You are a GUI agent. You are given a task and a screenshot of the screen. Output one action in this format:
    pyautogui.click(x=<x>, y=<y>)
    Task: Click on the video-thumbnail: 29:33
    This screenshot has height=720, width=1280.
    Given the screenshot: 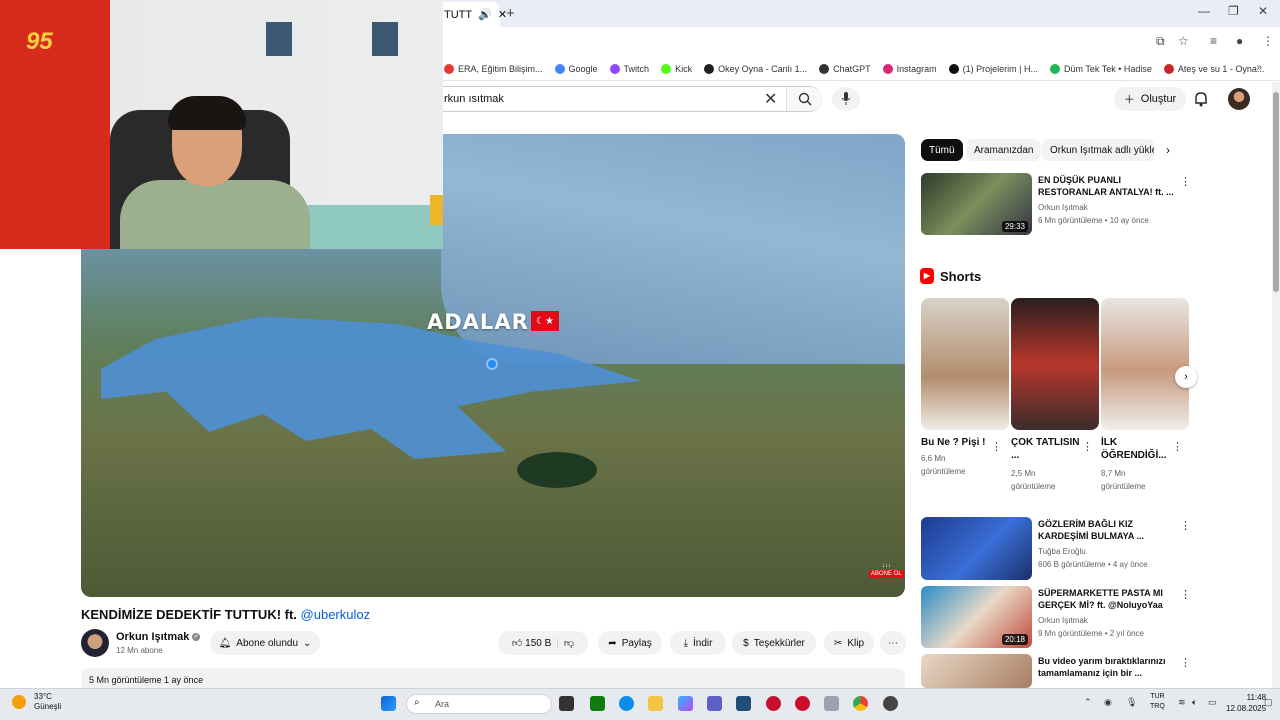 What is the action you would take?
    pyautogui.click(x=976, y=204)
    